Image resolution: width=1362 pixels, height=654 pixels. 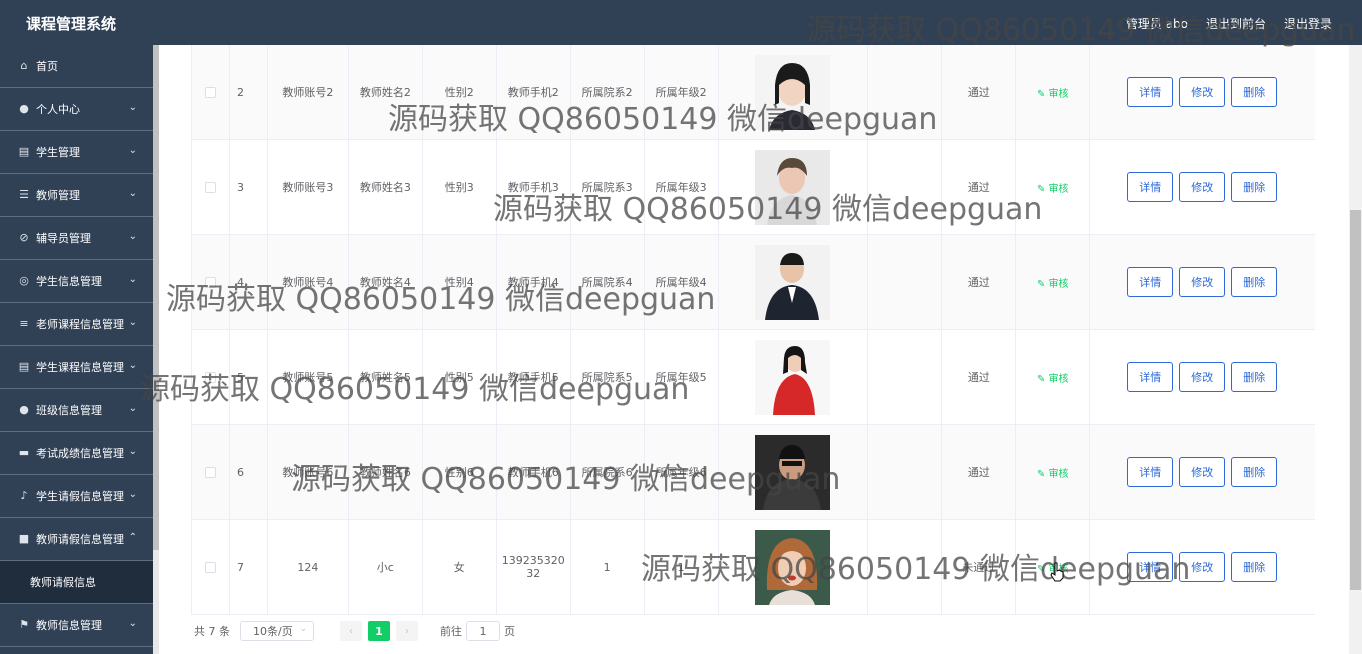 I want to click on cell-grade: 所属年级4, so click(x=682, y=282).